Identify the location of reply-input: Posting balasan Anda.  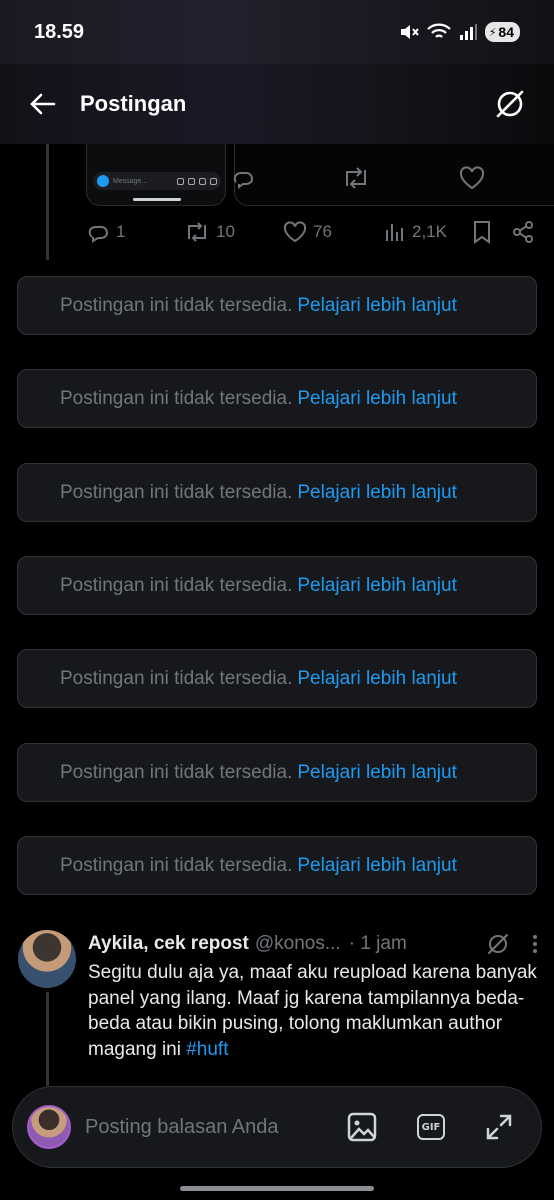
(182, 1127).